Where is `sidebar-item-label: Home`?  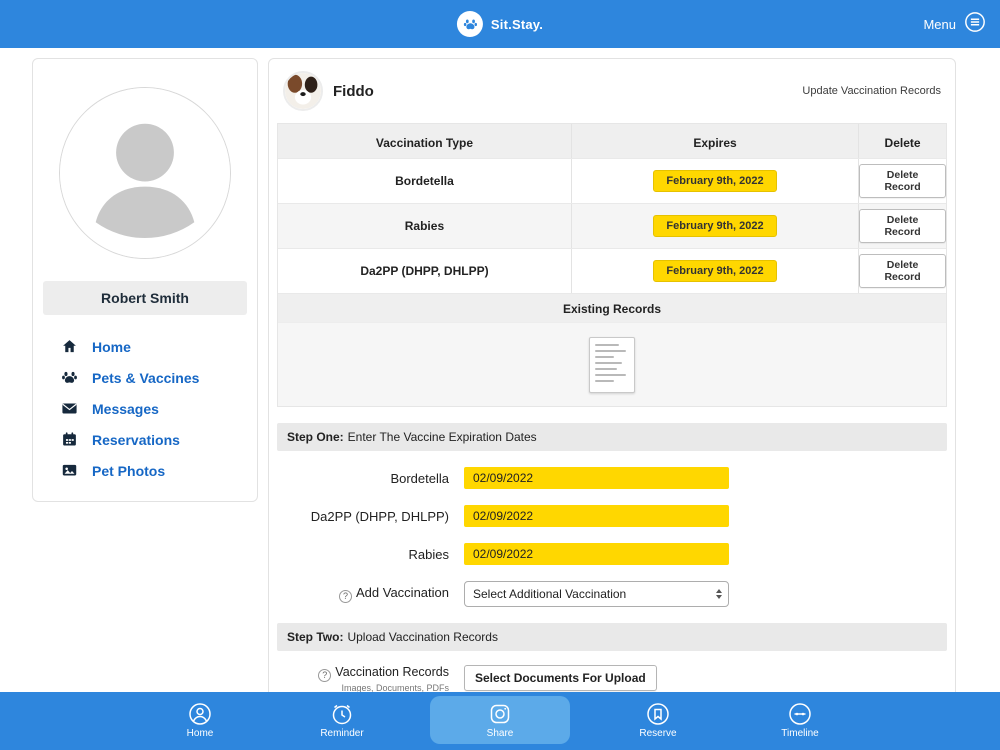 sidebar-item-label: Home is located at coordinates (111, 346).